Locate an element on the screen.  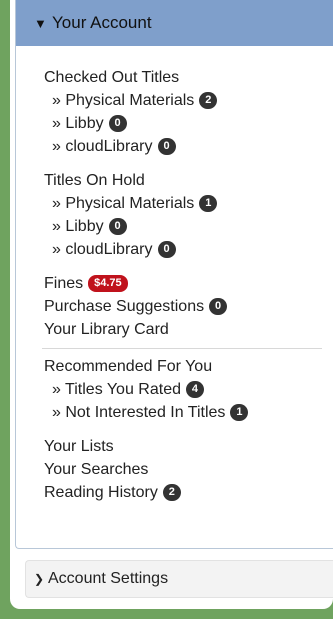
on-hold-cloudlibrary-link: » cloudLibrary 0 is located at coordinates (188, 249).